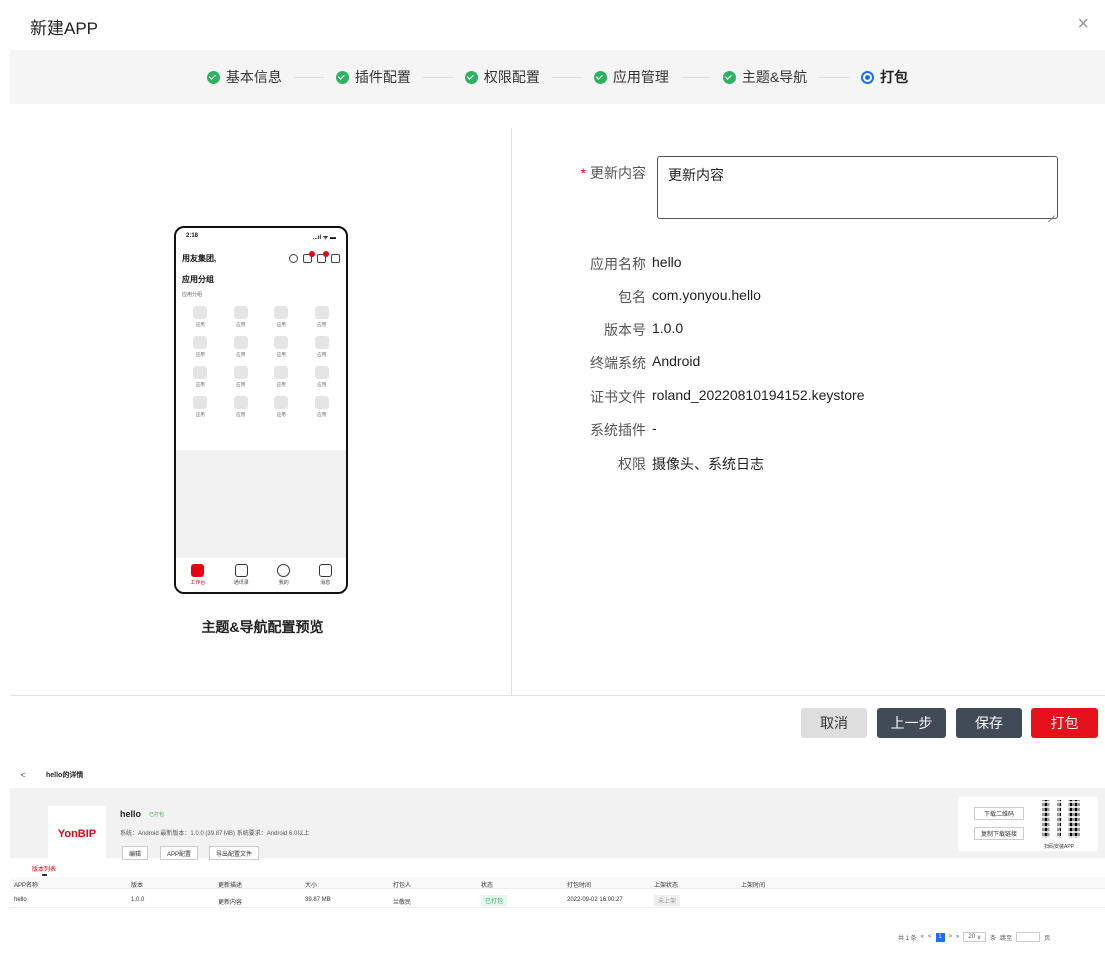 The image size is (1105, 977). What do you see at coordinates (758, 395) in the screenshot?
I see `field-value: roland_20220810194152.keystore` at bounding box center [758, 395].